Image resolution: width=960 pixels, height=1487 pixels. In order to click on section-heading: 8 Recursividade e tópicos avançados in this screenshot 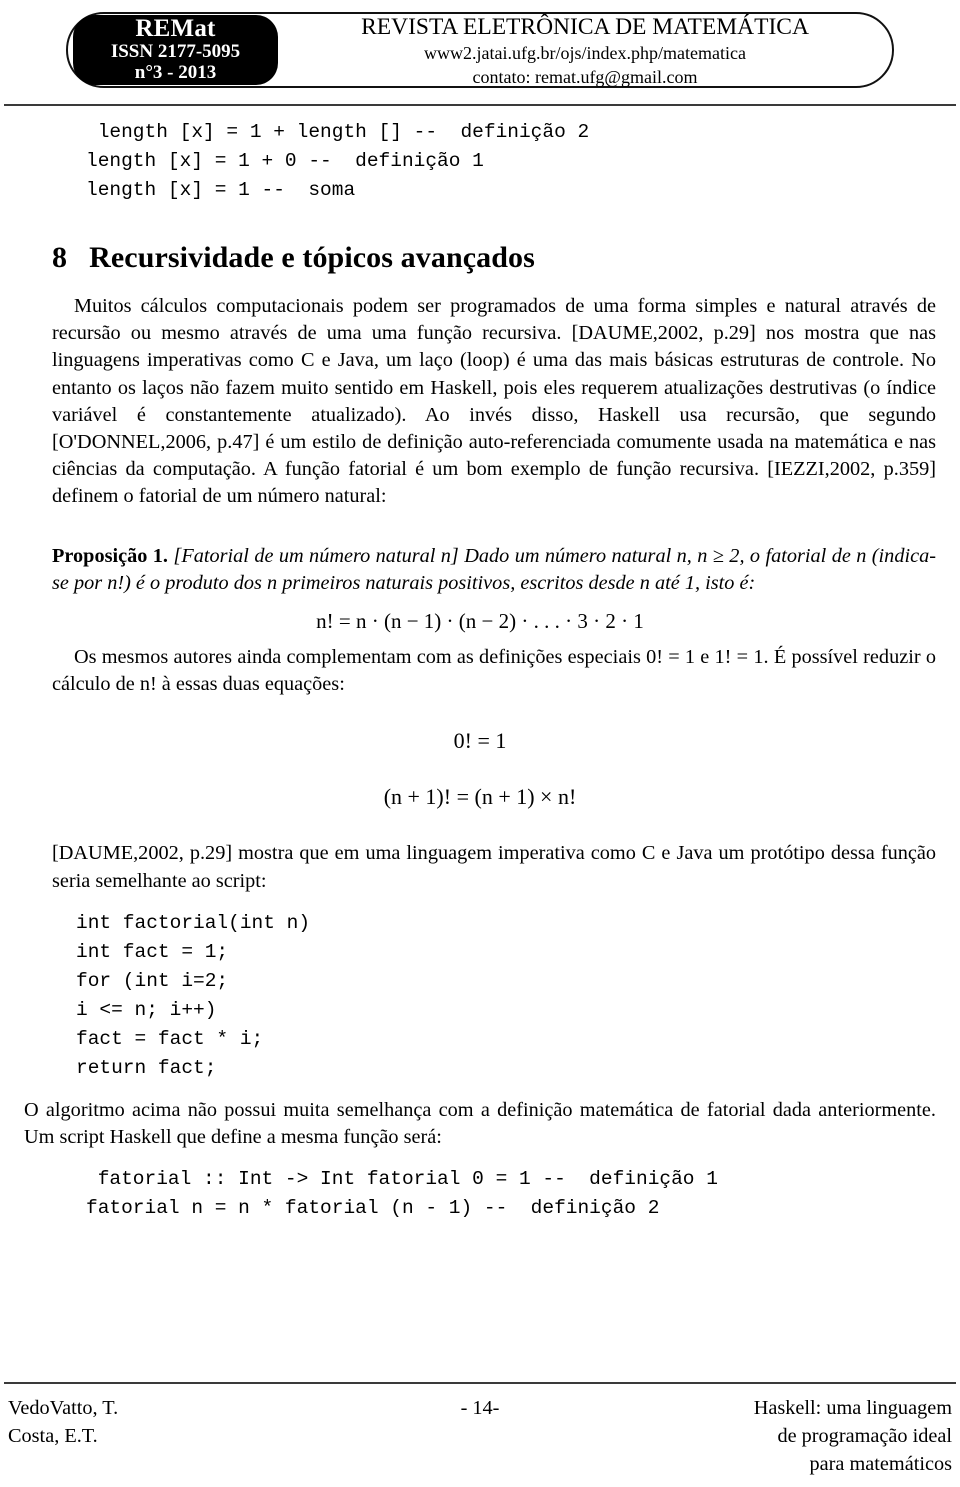, I will do `click(480, 258)`.